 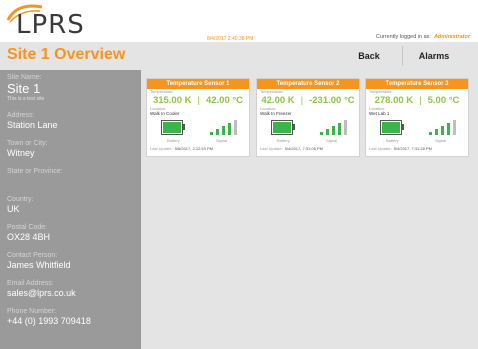 What do you see at coordinates (21, 153) in the screenshot?
I see `town-value: Witney` at bounding box center [21, 153].